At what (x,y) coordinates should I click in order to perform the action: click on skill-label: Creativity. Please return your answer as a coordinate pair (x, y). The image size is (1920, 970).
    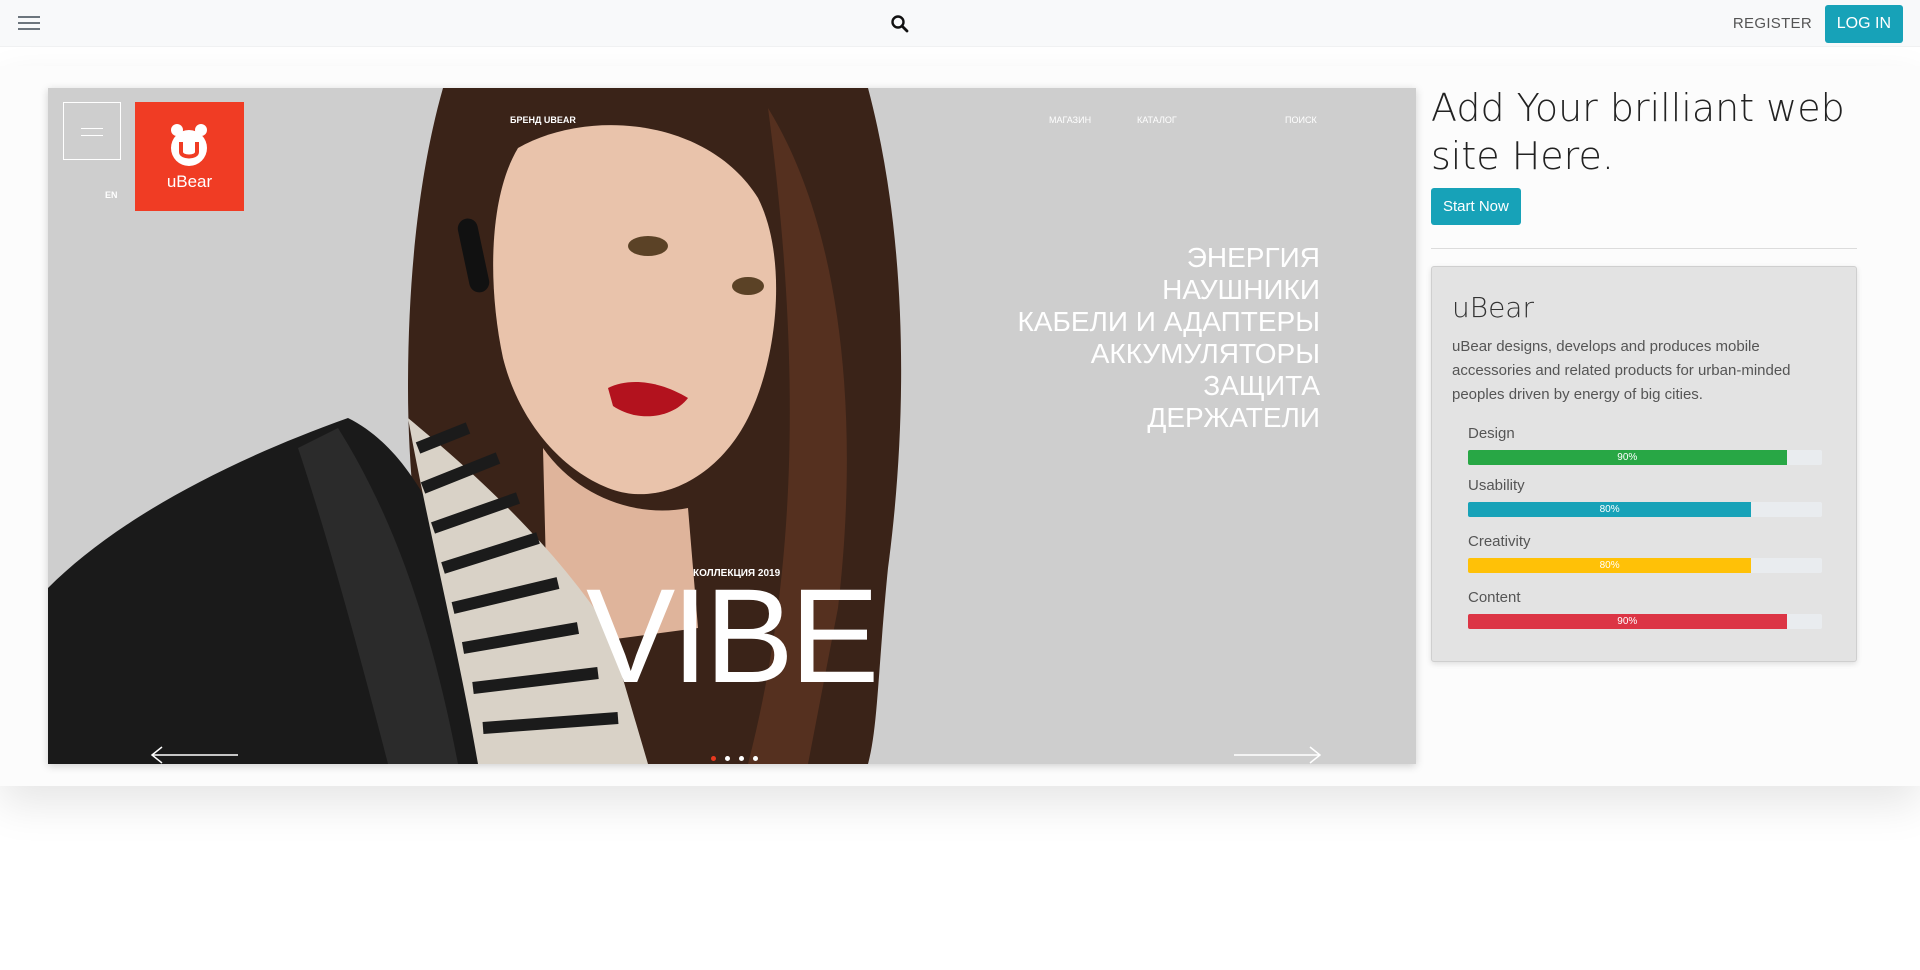
    Looking at the image, I should click on (1499, 541).